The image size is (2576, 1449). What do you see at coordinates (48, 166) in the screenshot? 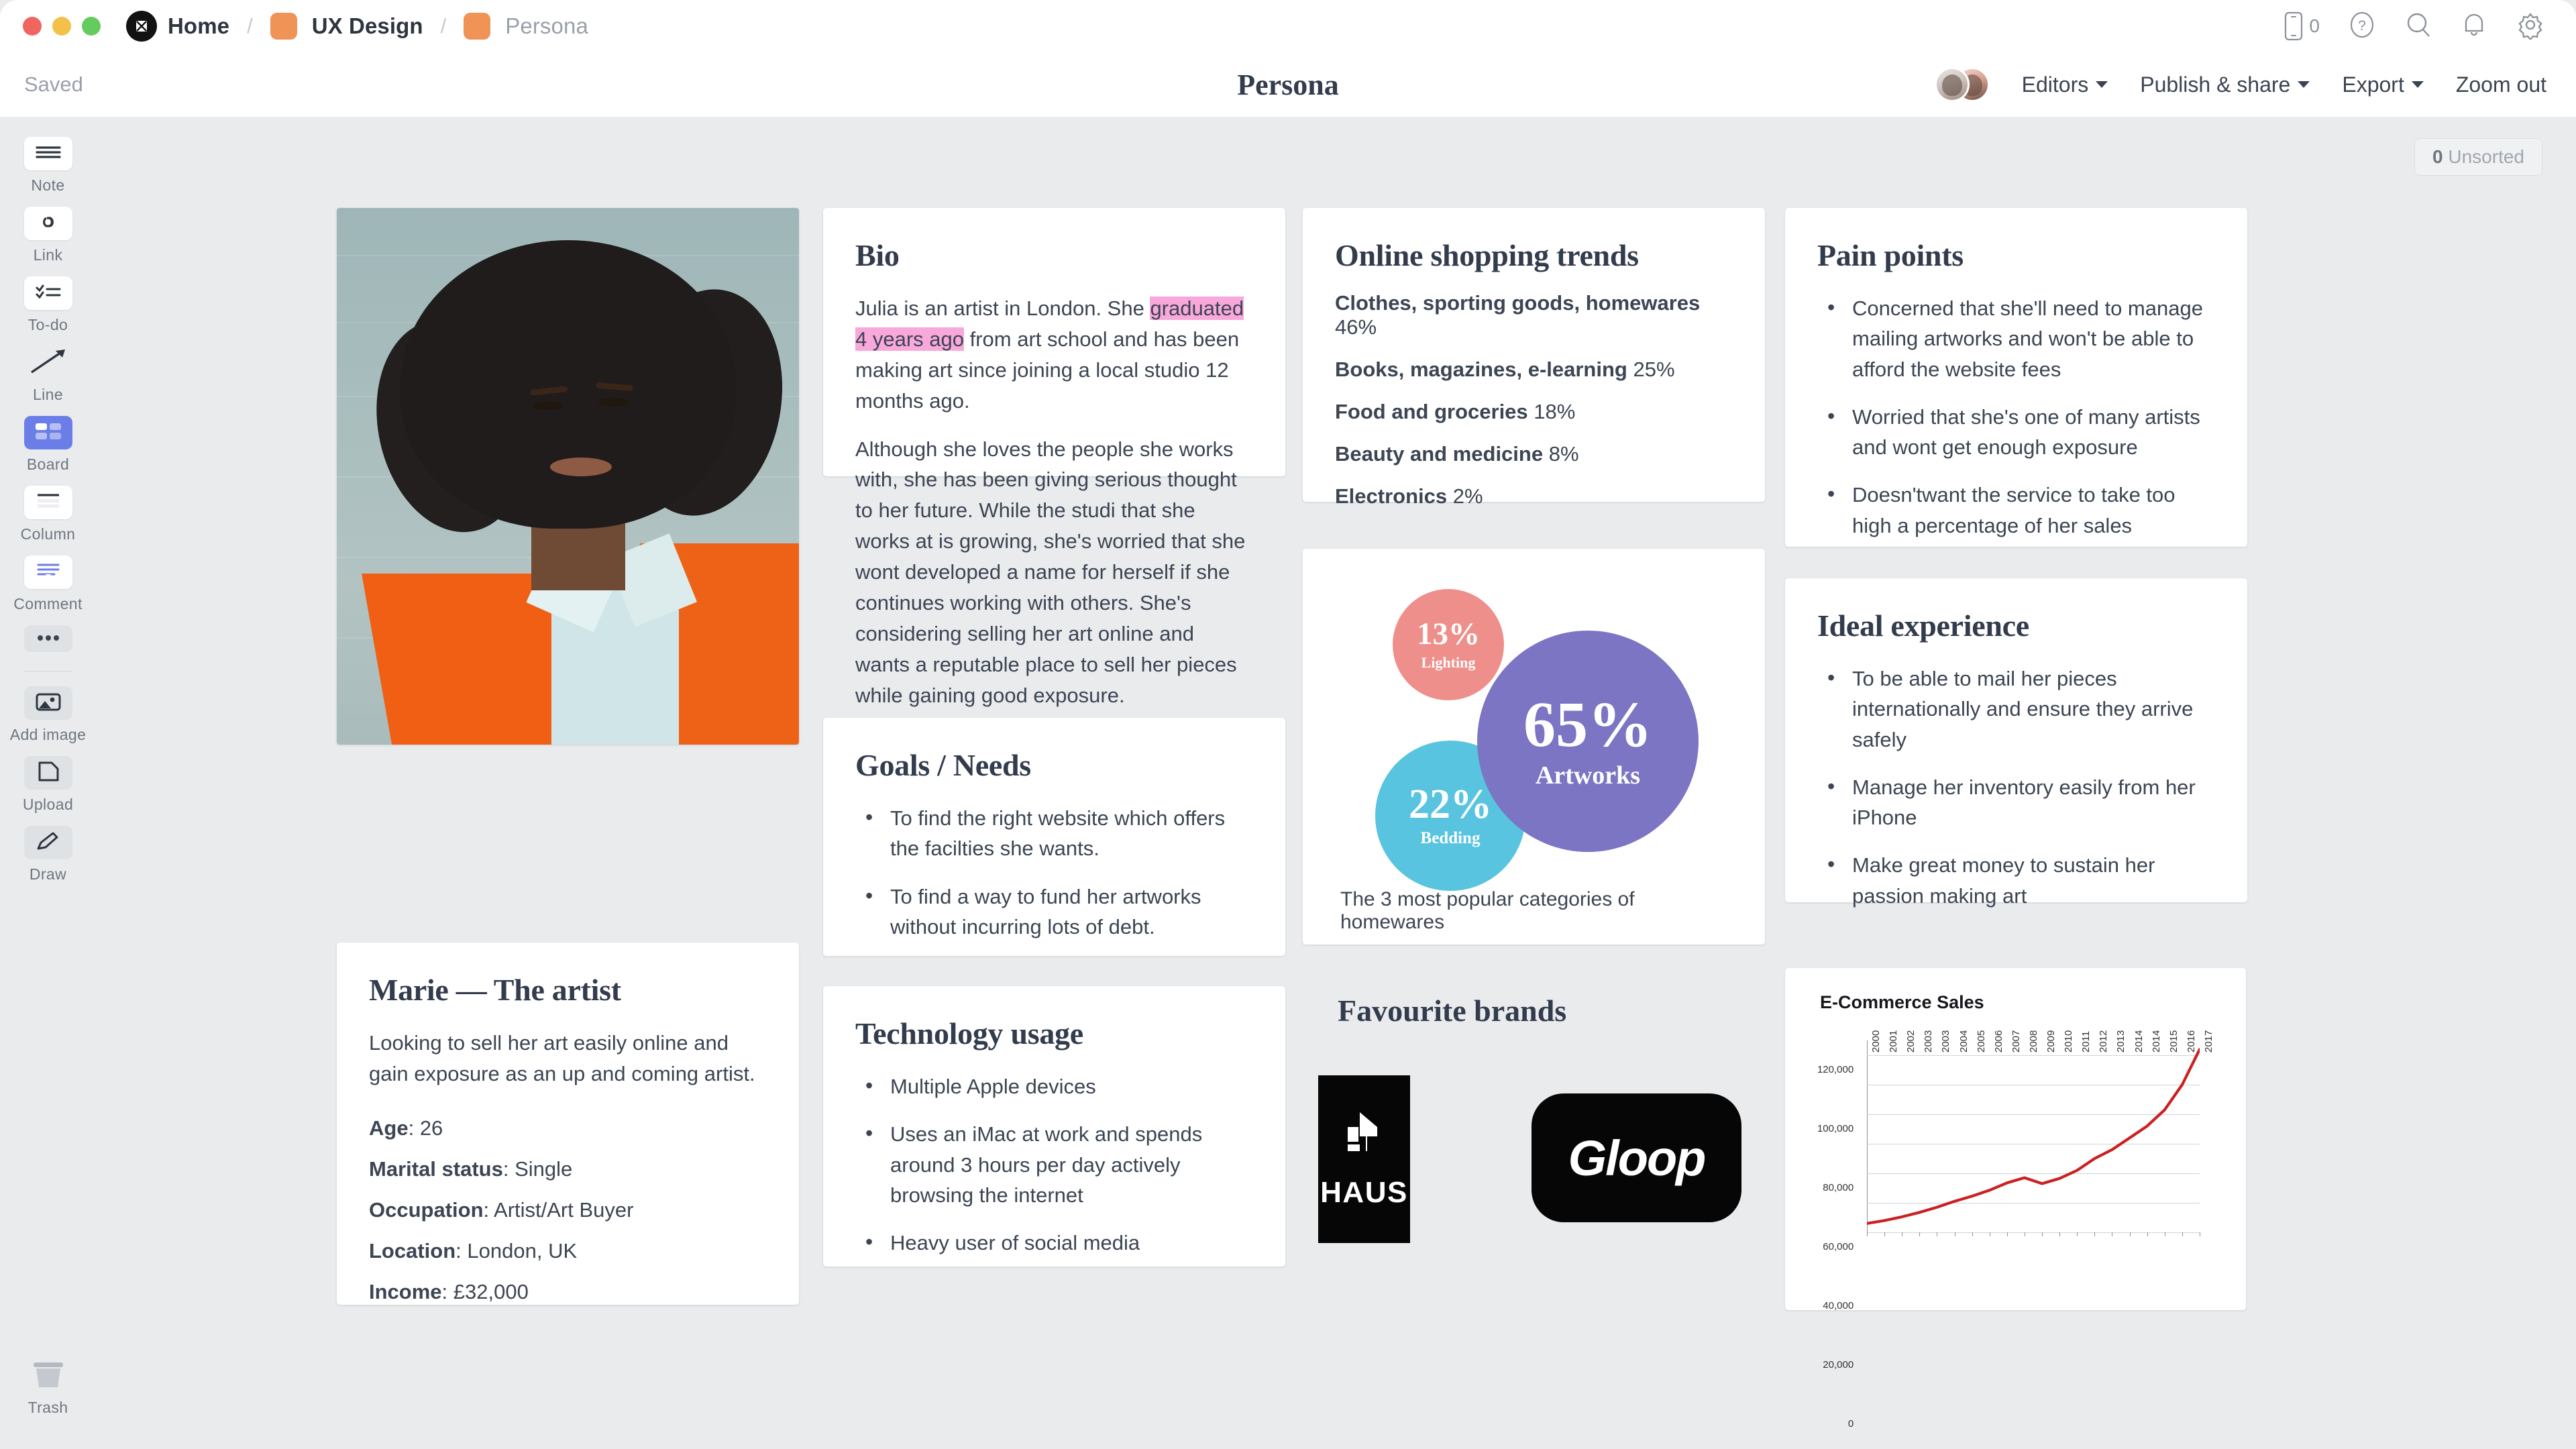
I see `sidebar-item-note: Note` at bounding box center [48, 166].